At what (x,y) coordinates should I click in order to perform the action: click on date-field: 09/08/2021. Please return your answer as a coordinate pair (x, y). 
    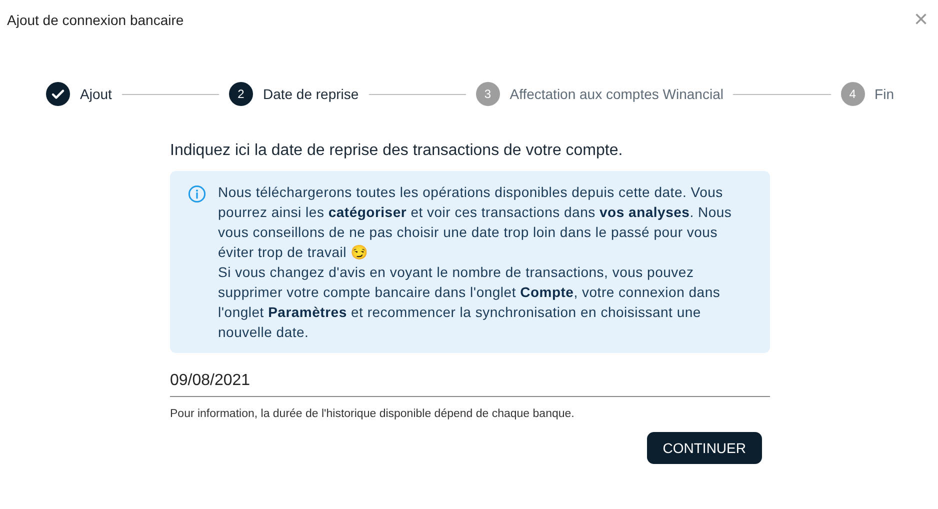
    Looking at the image, I should click on (470, 382).